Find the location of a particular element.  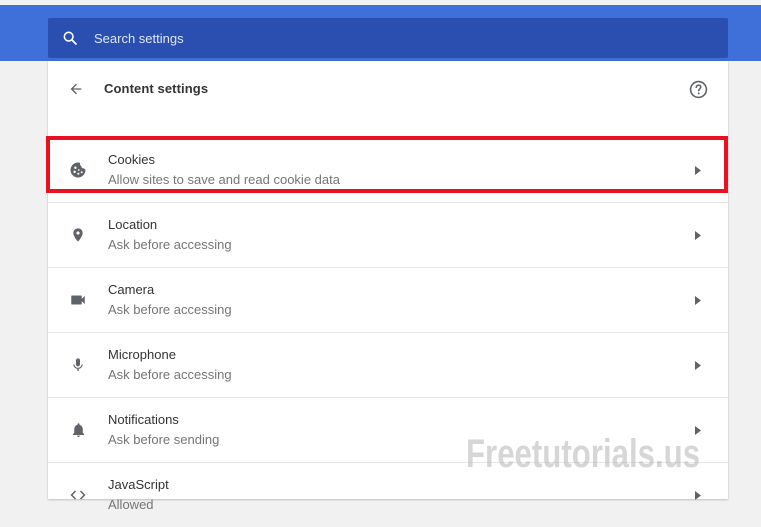

location-pin-icon is located at coordinates (78, 235).